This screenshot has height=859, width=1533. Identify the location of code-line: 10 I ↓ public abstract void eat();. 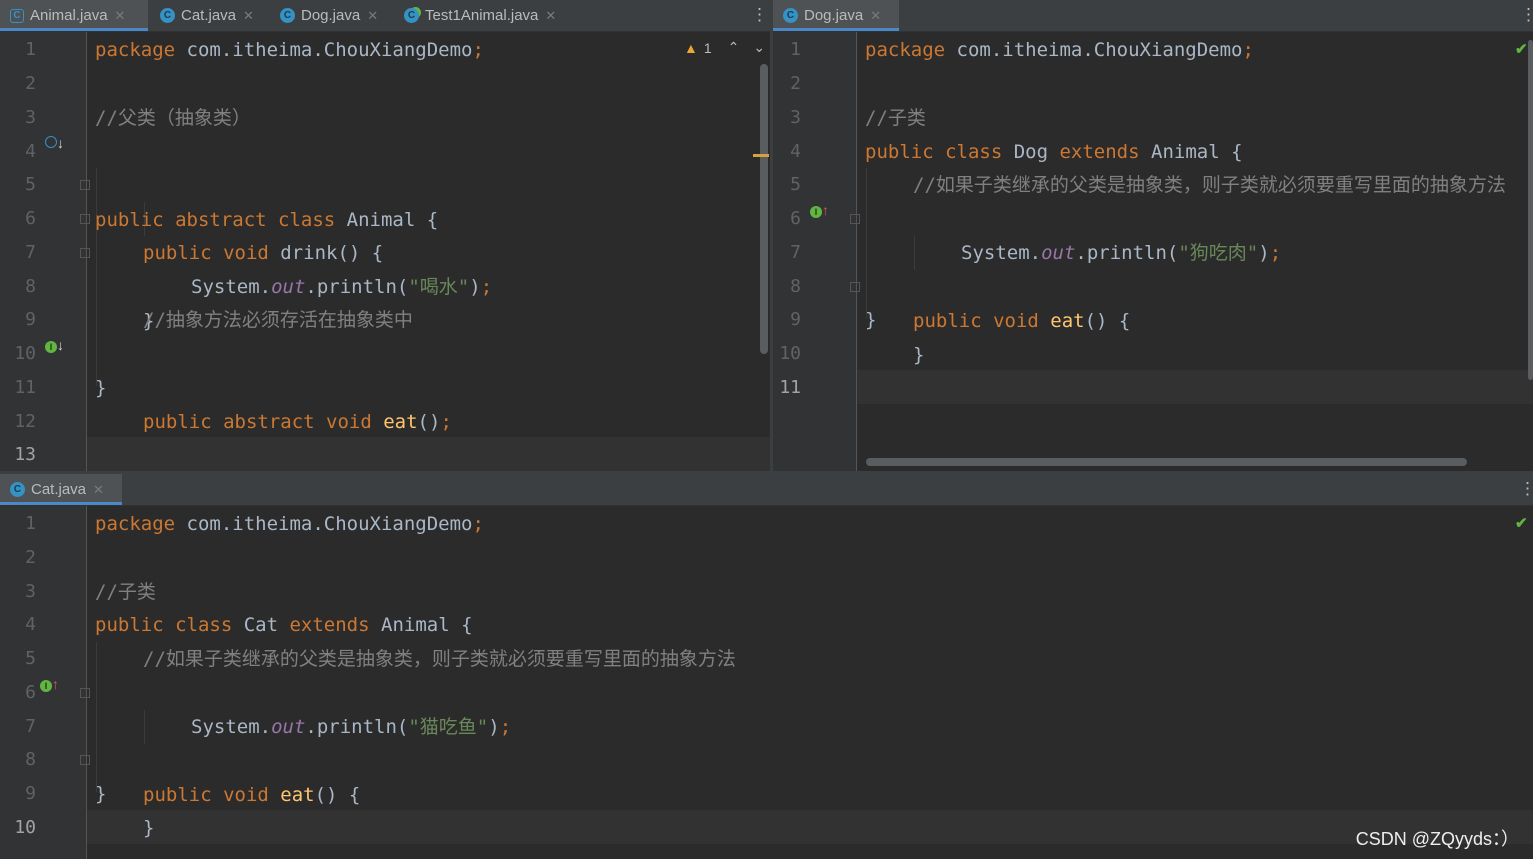
(385, 385).